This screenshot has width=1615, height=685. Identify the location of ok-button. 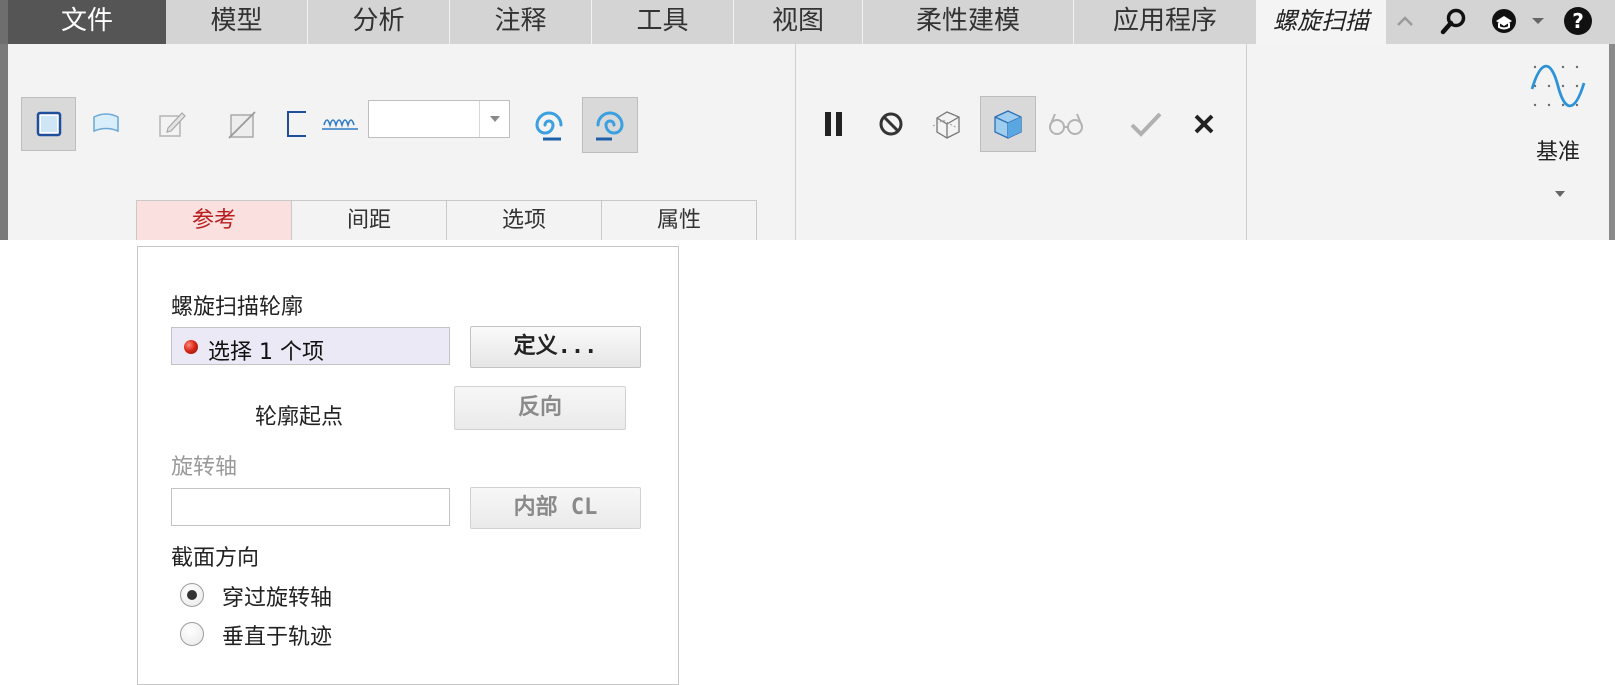
(1146, 124).